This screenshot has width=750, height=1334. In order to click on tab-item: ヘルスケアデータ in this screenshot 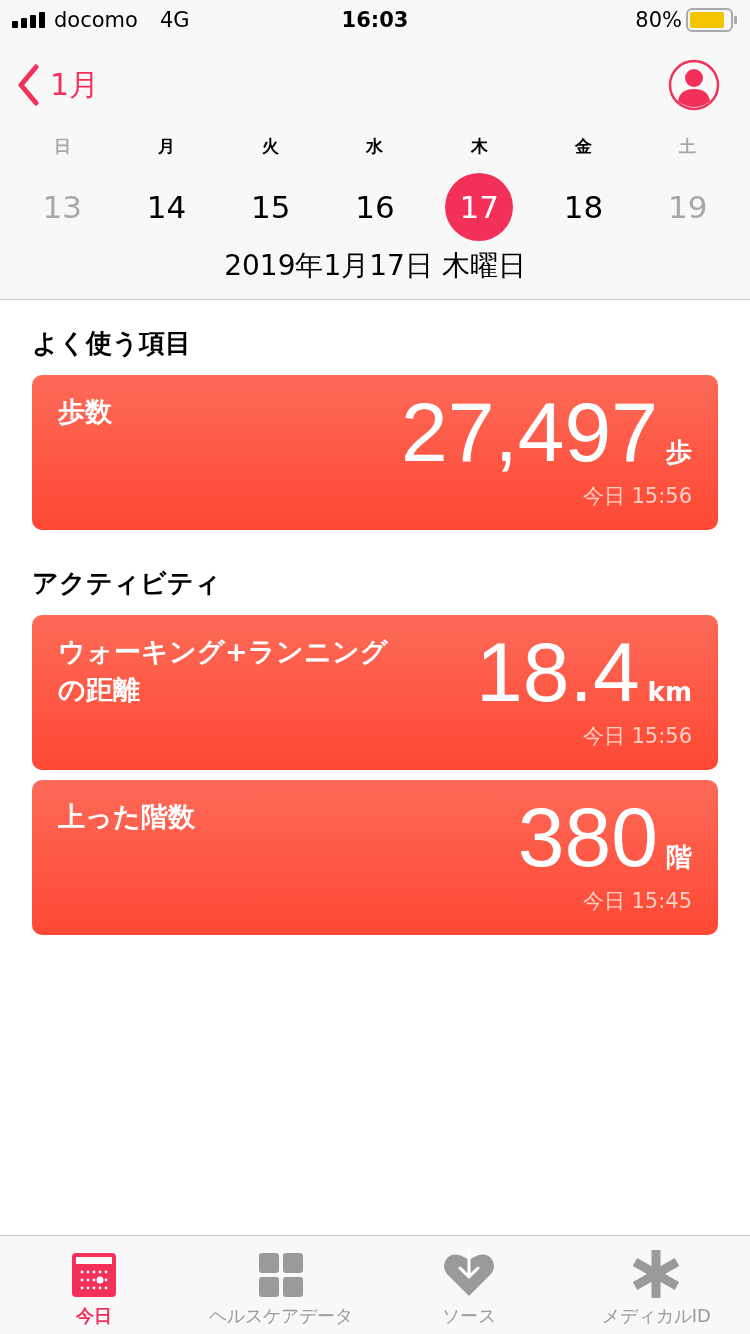, I will do `click(281, 1285)`.